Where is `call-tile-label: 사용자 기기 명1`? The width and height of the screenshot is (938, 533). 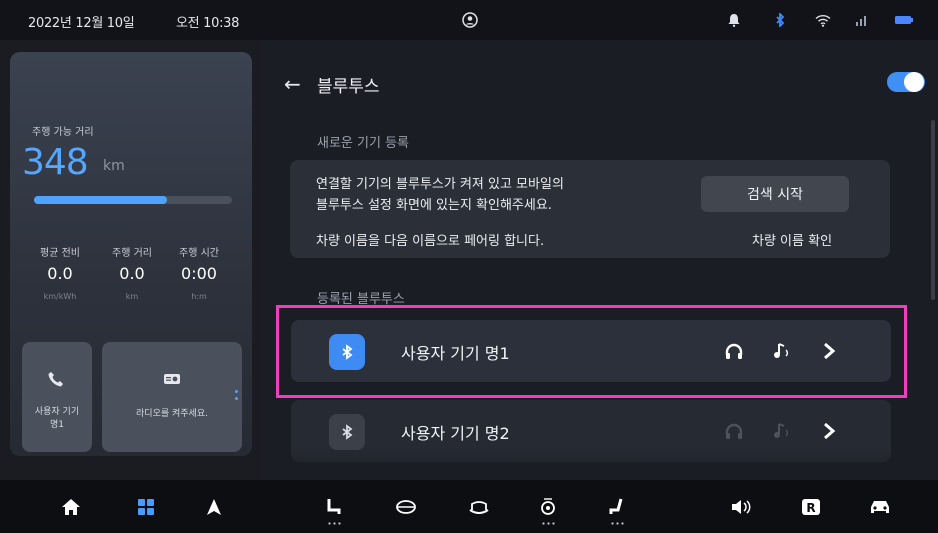 call-tile-label: 사용자 기기 명1 is located at coordinates (57, 418).